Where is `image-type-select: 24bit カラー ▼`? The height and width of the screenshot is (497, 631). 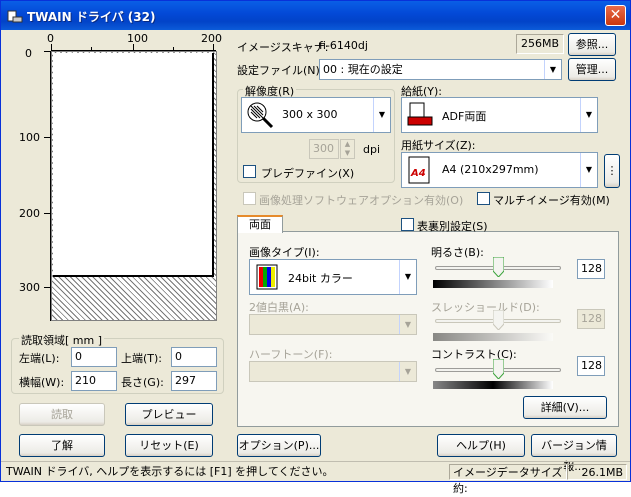 image-type-select: 24bit カラー ▼ is located at coordinates (333, 277).